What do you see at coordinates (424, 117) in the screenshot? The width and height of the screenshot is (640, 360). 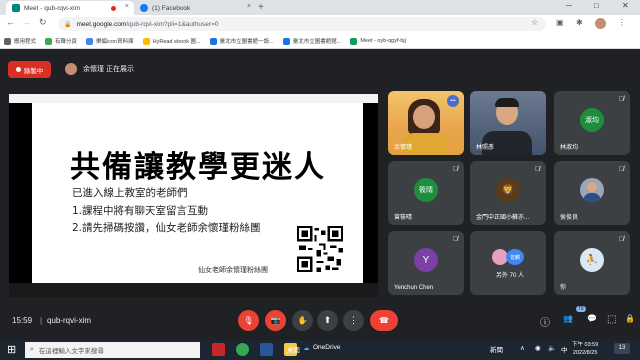 I see `participant-face` at bounding box center [424, 117].